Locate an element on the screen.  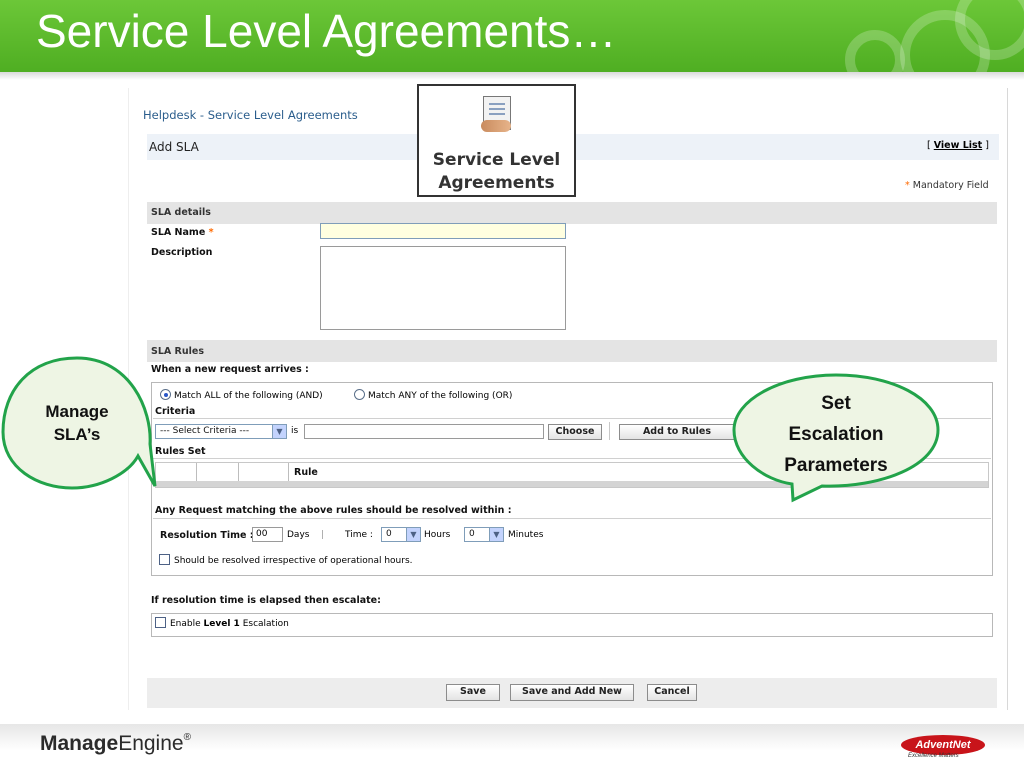
badge-line-2: Agreements is located at coordinates (496, 183).